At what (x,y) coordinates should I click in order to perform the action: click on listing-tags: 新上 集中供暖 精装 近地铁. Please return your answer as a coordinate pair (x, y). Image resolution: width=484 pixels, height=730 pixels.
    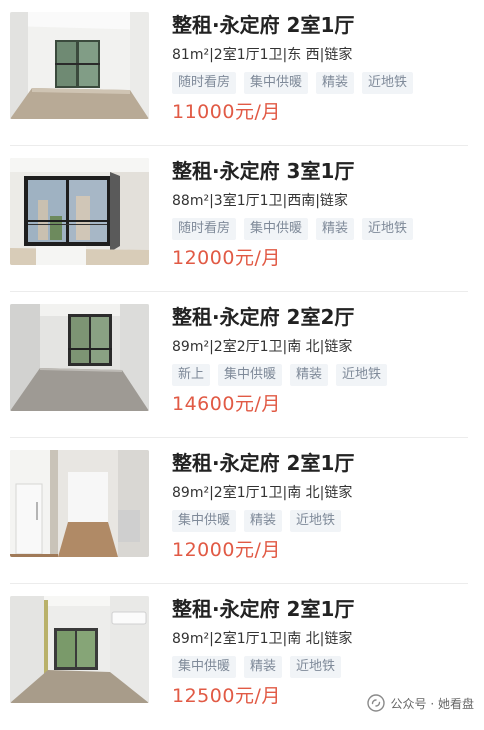
    Looking at the image, I should click on (323, 374).